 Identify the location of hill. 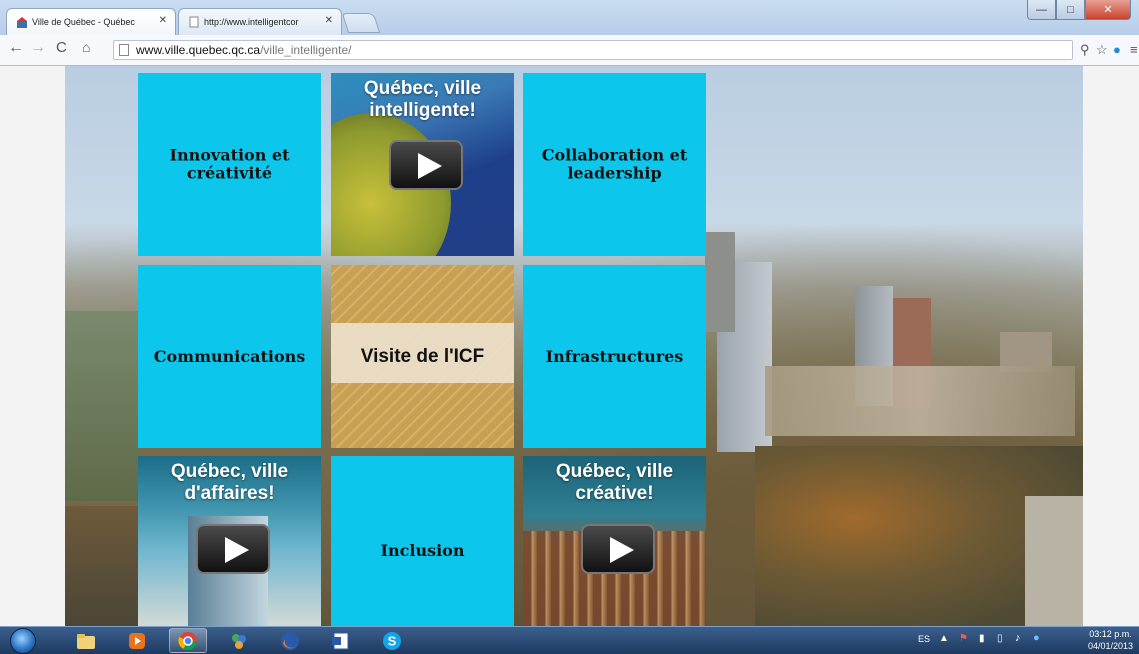
(102, 406).